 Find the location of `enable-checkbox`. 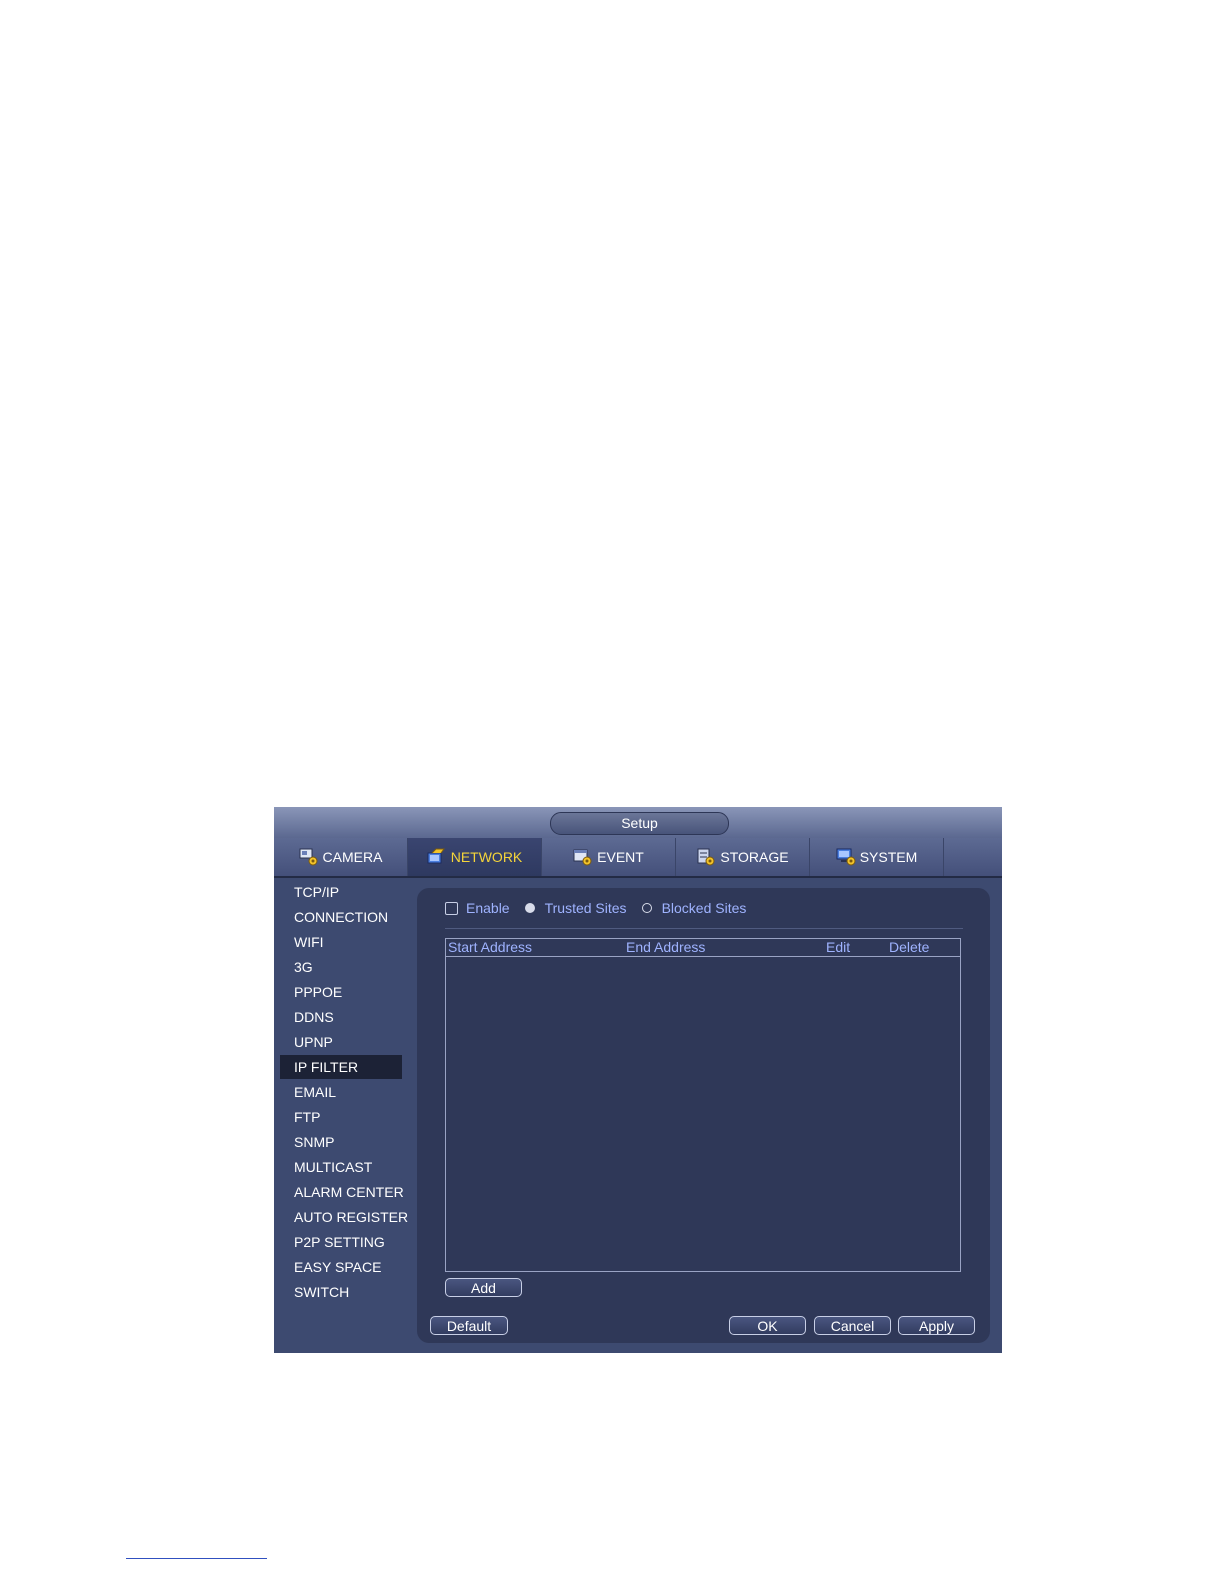

enable-checkbox is located at coordinates (451, 908).